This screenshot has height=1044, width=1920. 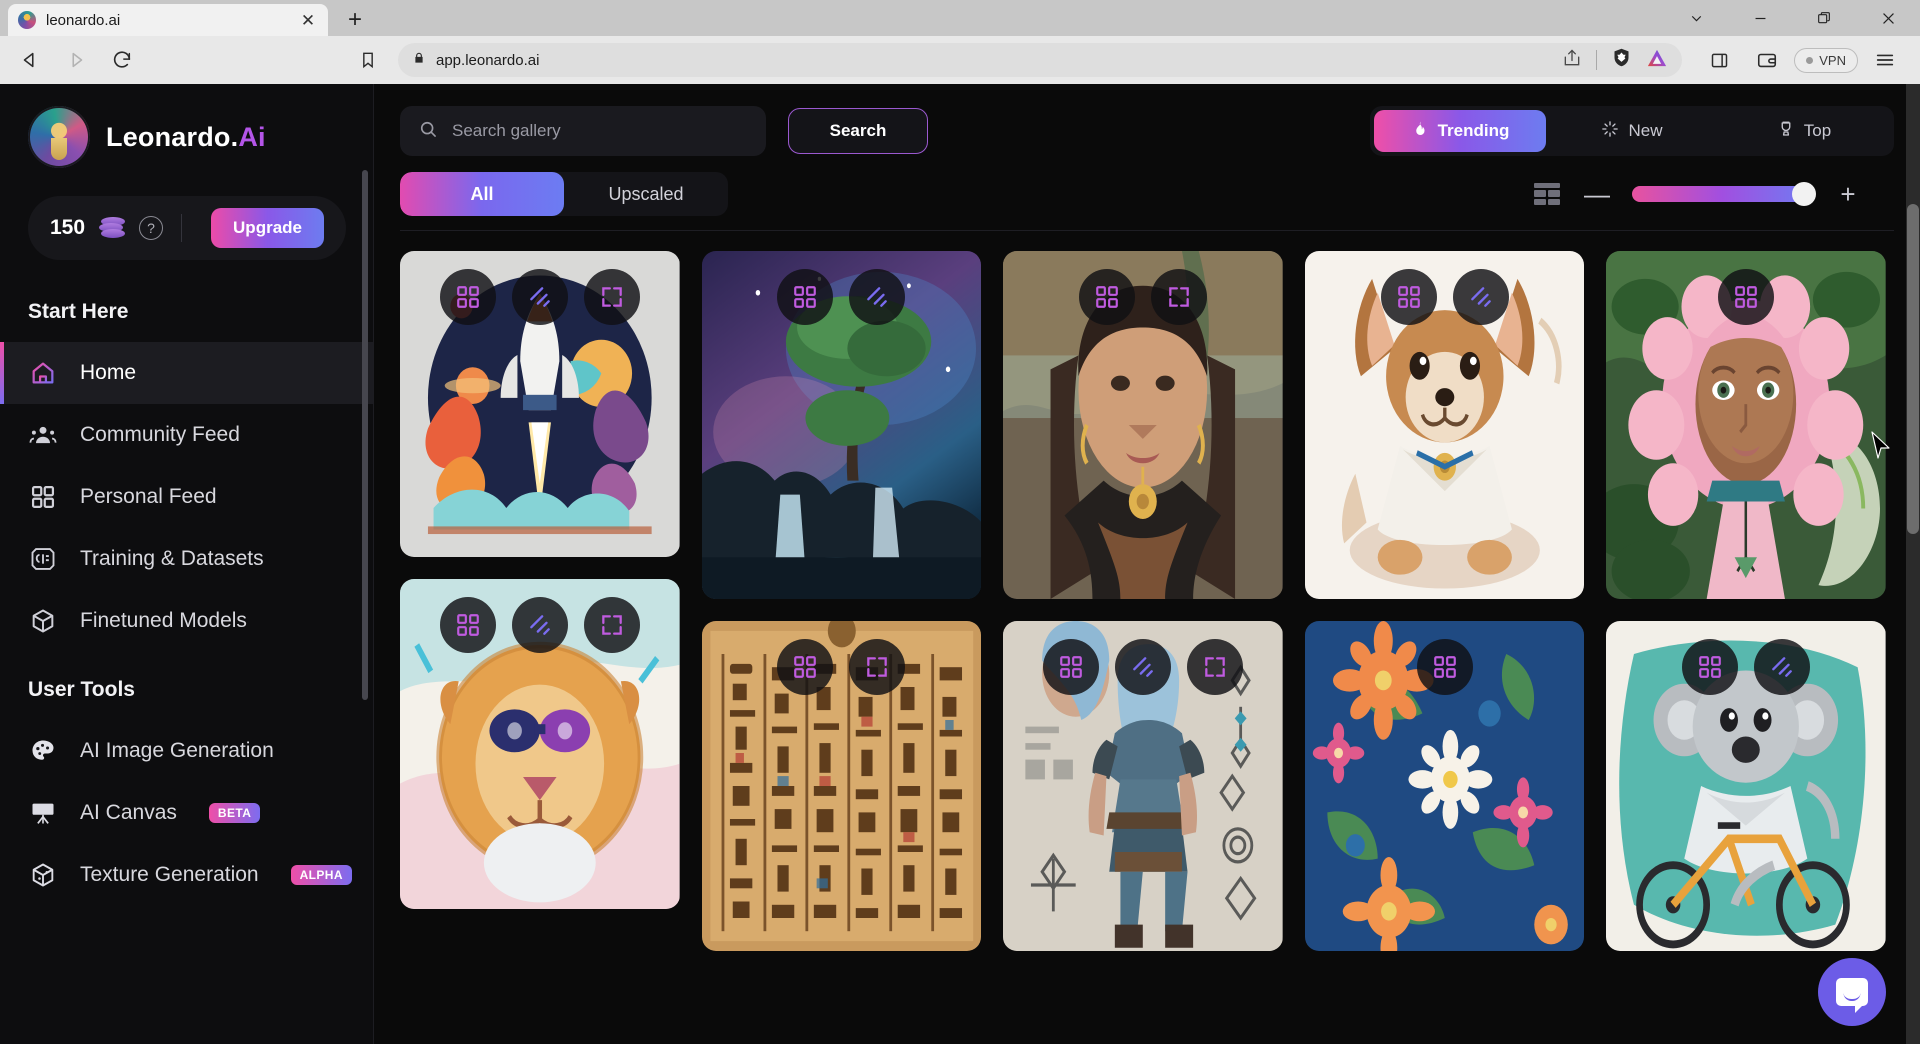 What do you see at coordinates (1696, 18) in the screenshot?
I see `tab-search-chevron-down-icon` at bounding box center [1696, 18].